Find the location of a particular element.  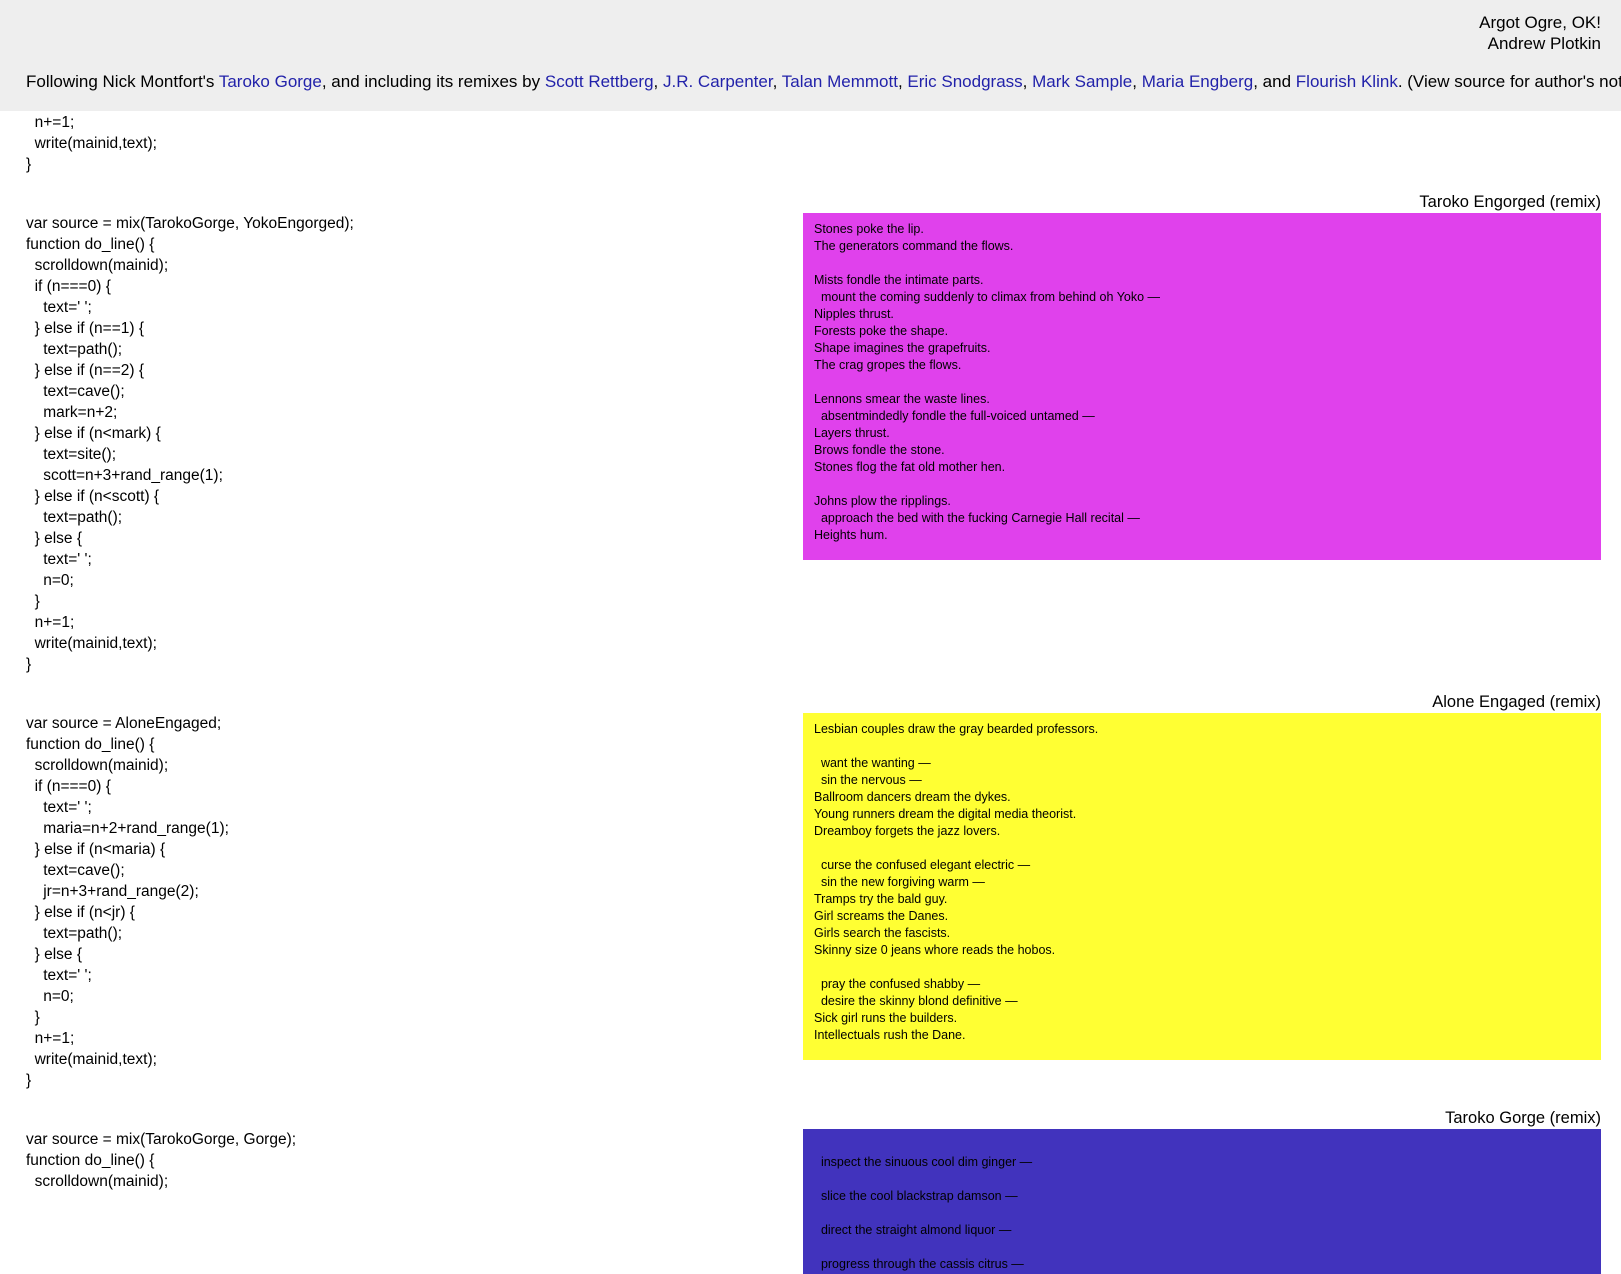

poem-line: Mists fondle the intimate parts. is located at coordinates (899, 280).